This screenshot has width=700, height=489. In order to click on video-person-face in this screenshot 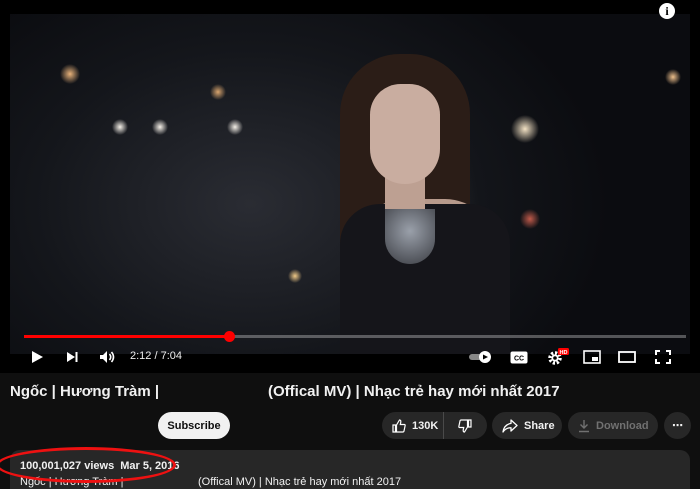, I will do `click(405, 134)`.